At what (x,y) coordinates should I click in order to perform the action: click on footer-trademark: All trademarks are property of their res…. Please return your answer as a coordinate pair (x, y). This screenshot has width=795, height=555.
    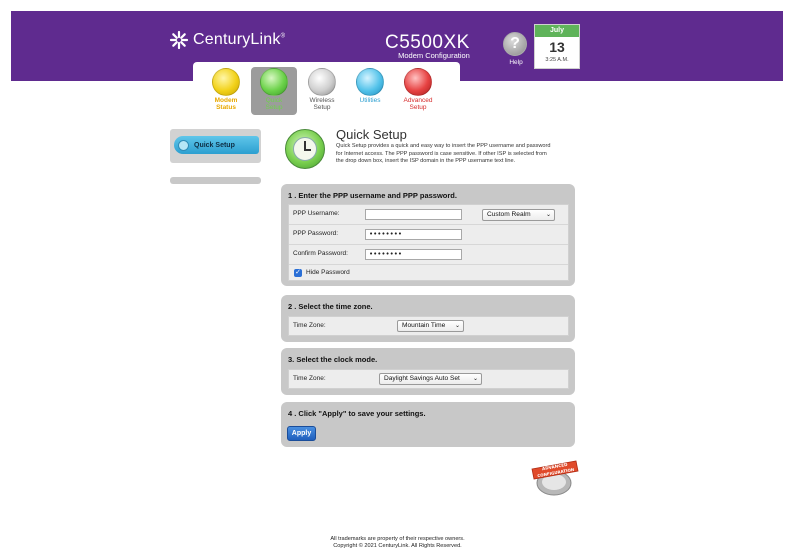
    Looking at the image, I should click on (397, 539).